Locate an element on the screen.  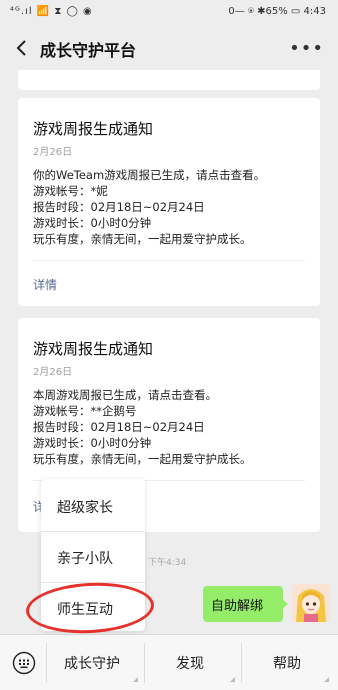
more-icon: ••• is located at coordinates (306, 48).